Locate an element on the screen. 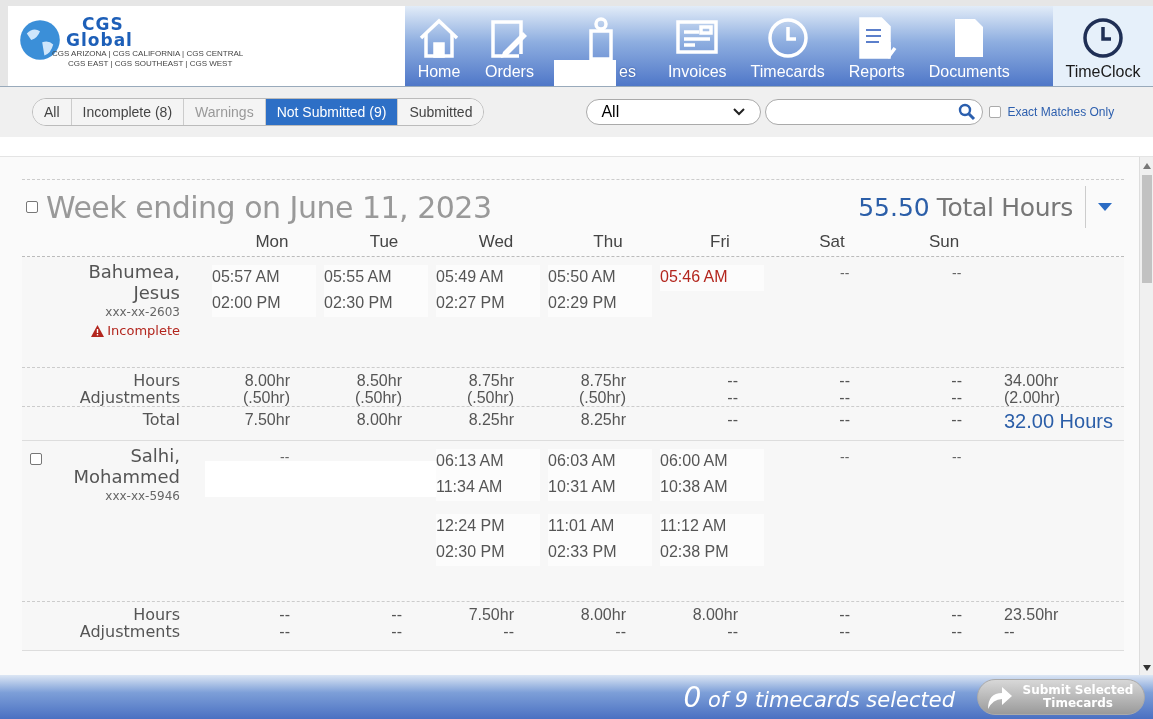  punch-time: 02:30 PM is located at coordinates (488, 553).